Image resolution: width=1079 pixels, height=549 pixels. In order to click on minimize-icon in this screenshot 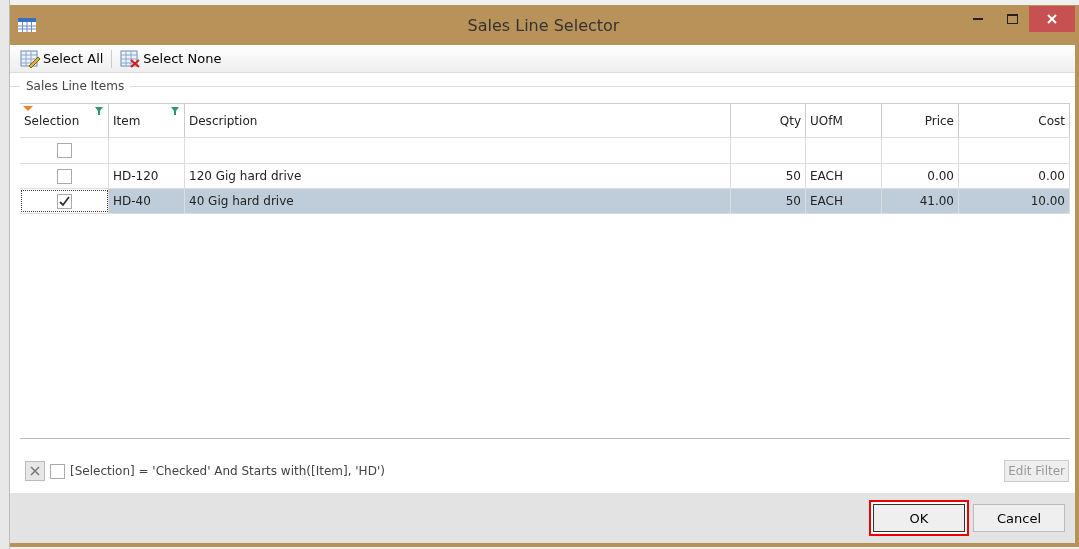, I will do `click(978, 19)`.